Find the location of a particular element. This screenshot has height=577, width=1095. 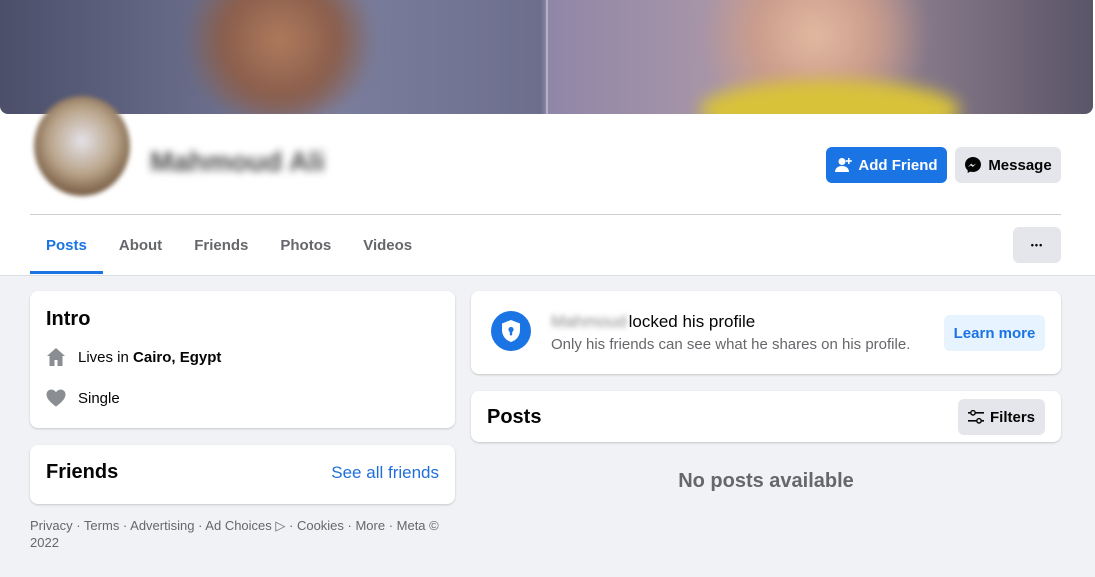

tab-posts: Posts is located at coordinates (66, 245).